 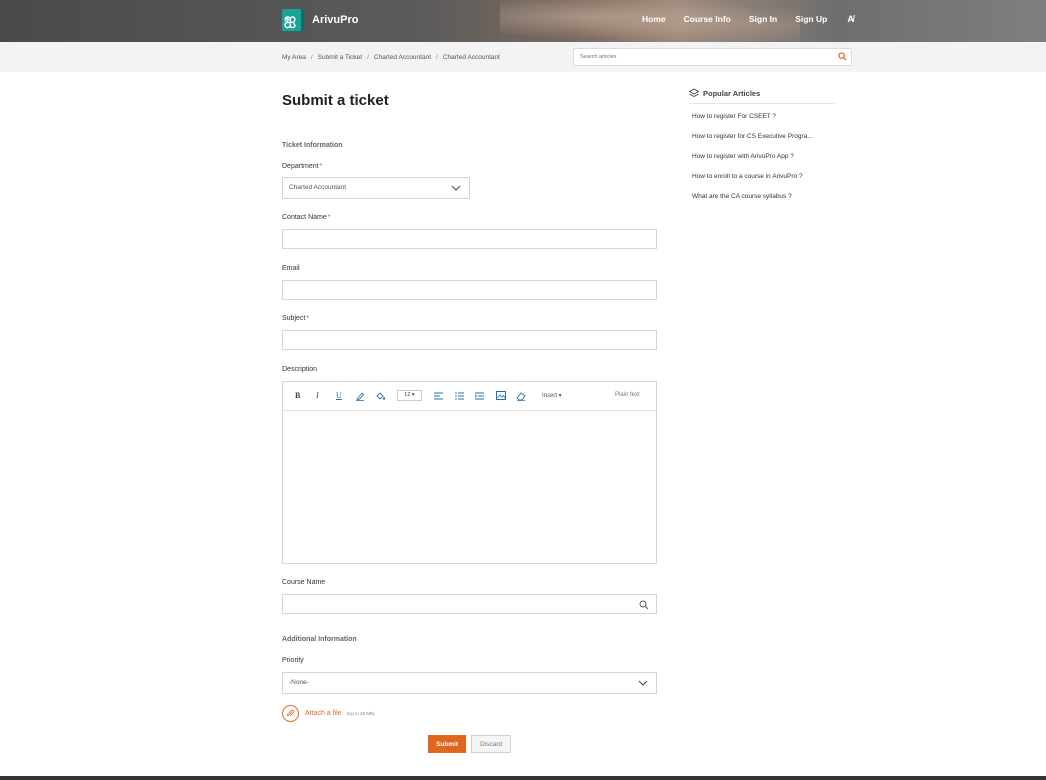 I want to click on language-icon: A̸, so click(x=850, y=19).